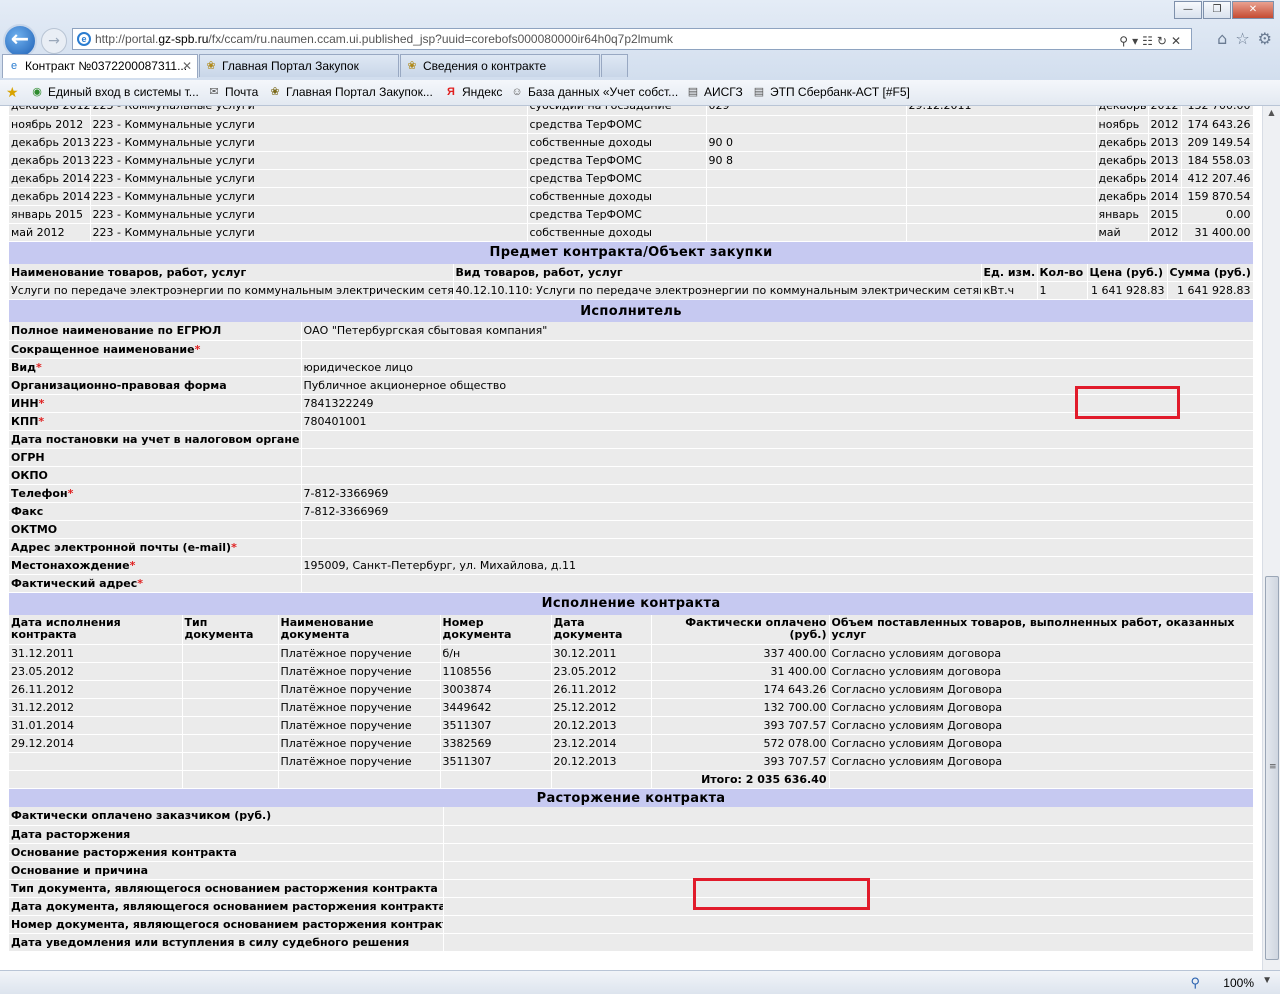 This screenshot has width=1280, height=994. What do you see at coordinates (1272, 768) in the screenshot?
I see `scroll-thumb: ≡` at bounding box center [1272, 768].